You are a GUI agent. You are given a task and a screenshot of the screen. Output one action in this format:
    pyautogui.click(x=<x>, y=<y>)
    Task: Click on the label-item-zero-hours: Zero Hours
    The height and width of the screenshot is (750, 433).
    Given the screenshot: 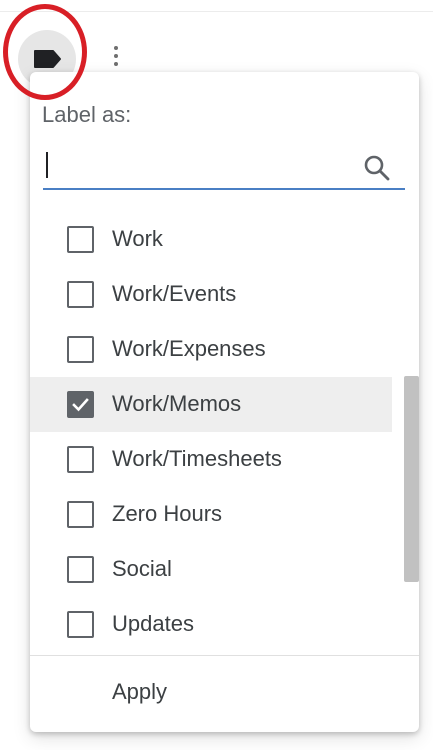 What is the action you would take?
    pyautogui.click(x=211, y=514)
    